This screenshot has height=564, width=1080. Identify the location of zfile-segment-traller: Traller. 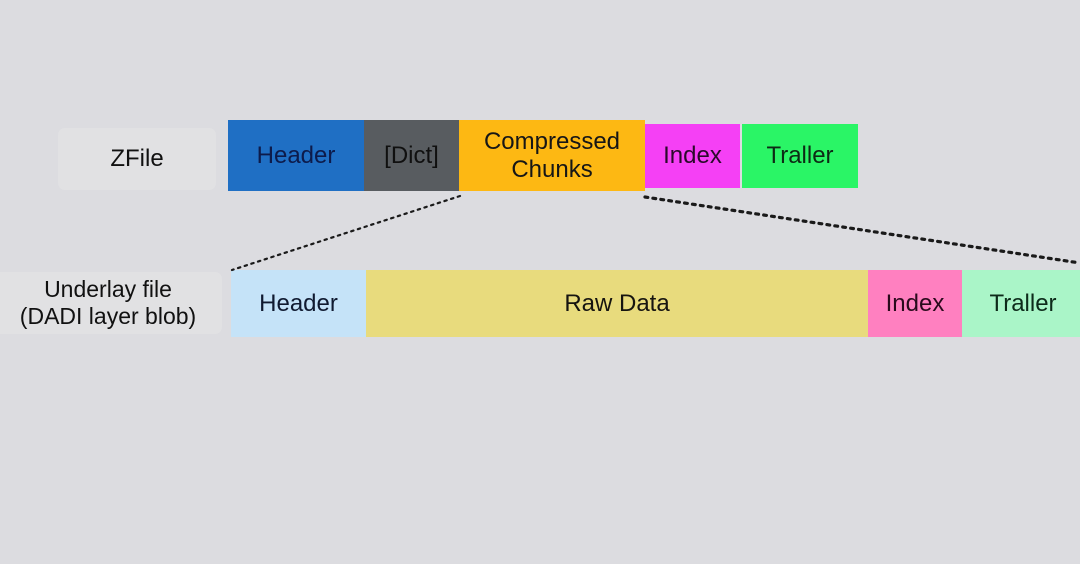
(800, 156).